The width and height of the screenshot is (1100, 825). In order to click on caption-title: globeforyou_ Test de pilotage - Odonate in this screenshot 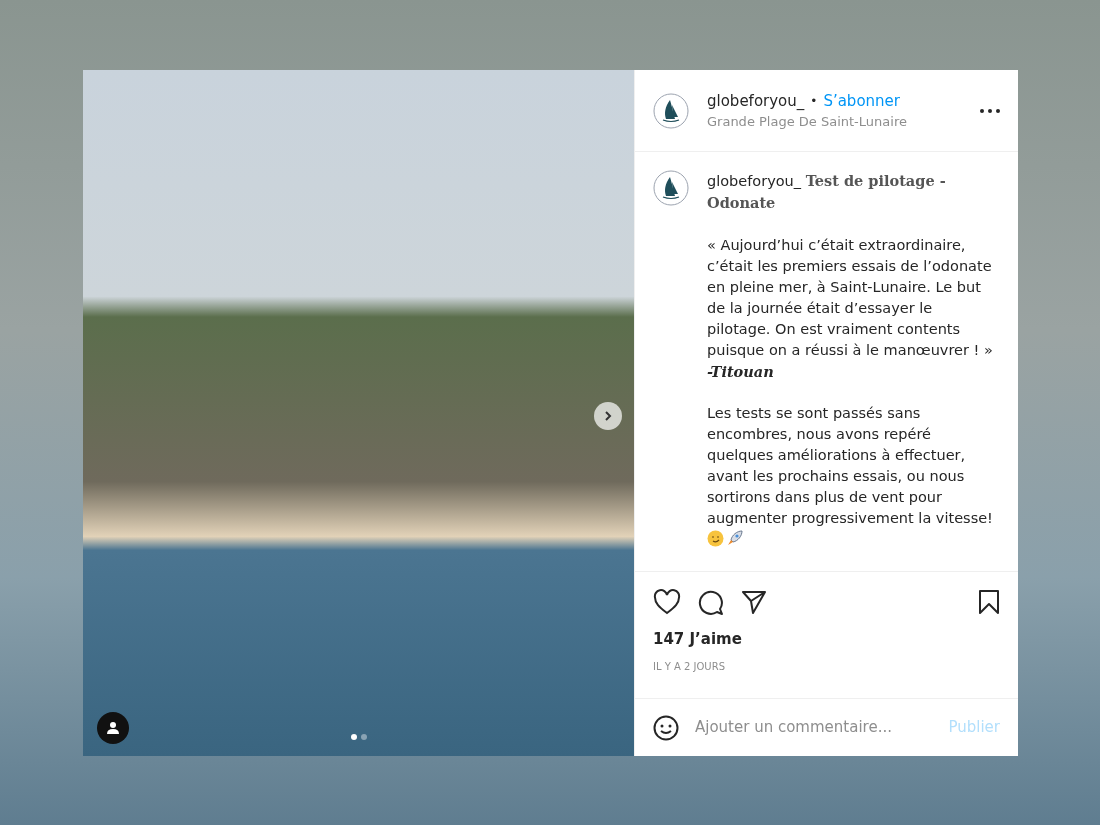, I will do `click(827, 192)`.